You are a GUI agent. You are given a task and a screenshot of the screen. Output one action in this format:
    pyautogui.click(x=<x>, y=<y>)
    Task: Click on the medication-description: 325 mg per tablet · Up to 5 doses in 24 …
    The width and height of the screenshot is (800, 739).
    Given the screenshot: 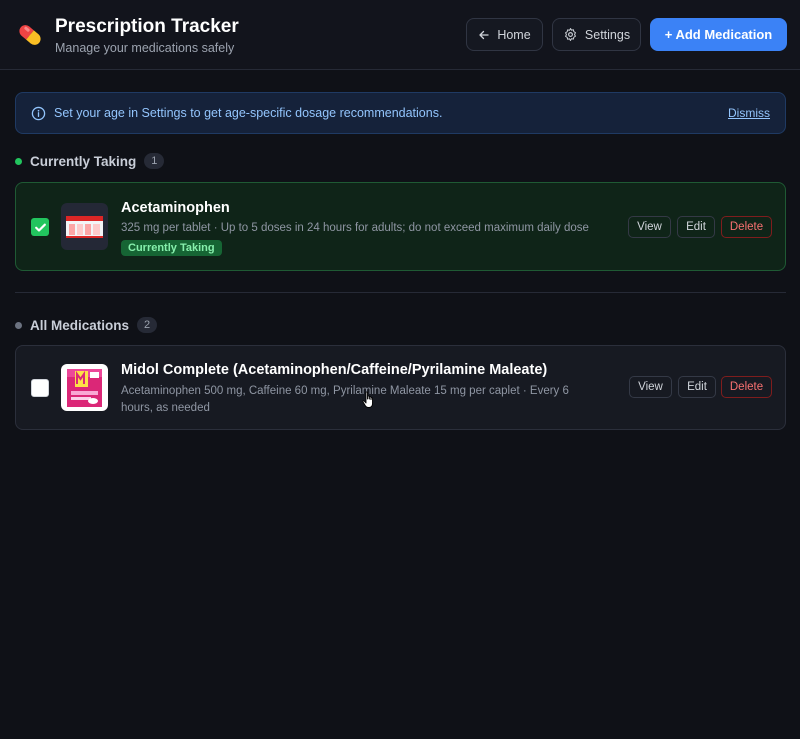 What is the action you would take?
    pyautogui.click(x=355, y=228)
    